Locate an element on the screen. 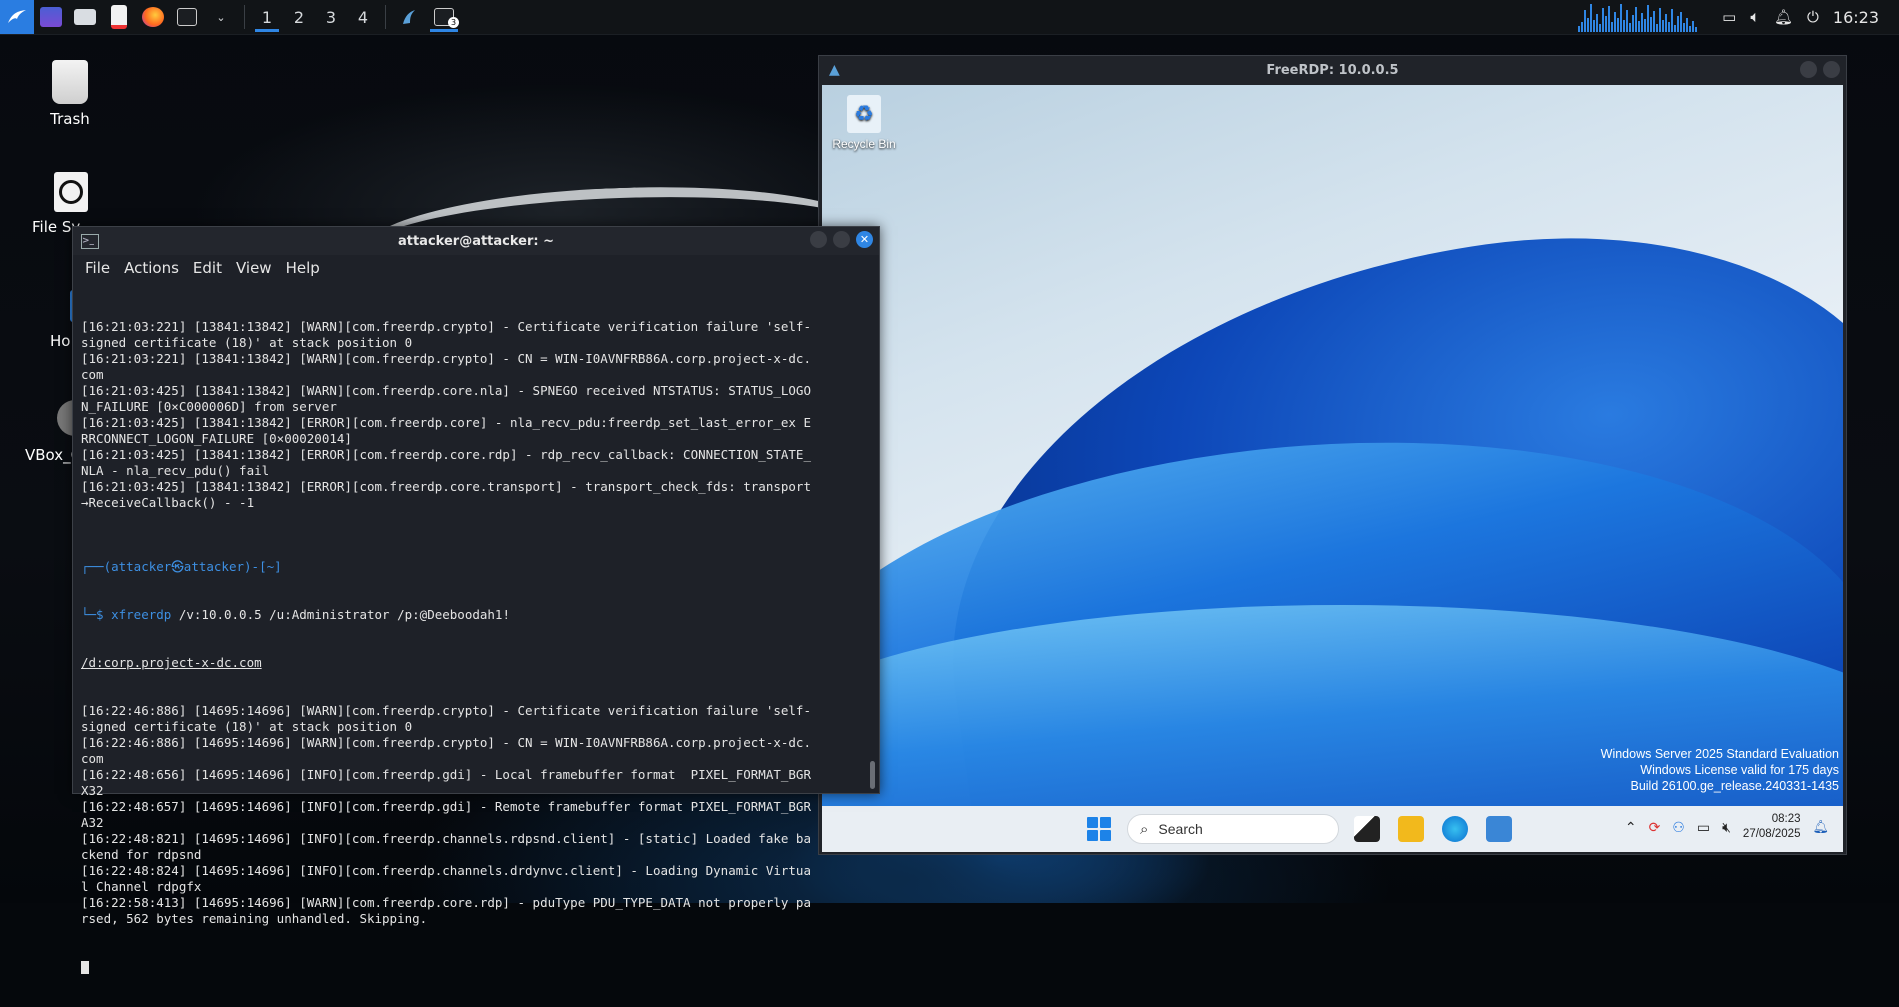  workspace-1: 1 is located at coordinates (267, 17).